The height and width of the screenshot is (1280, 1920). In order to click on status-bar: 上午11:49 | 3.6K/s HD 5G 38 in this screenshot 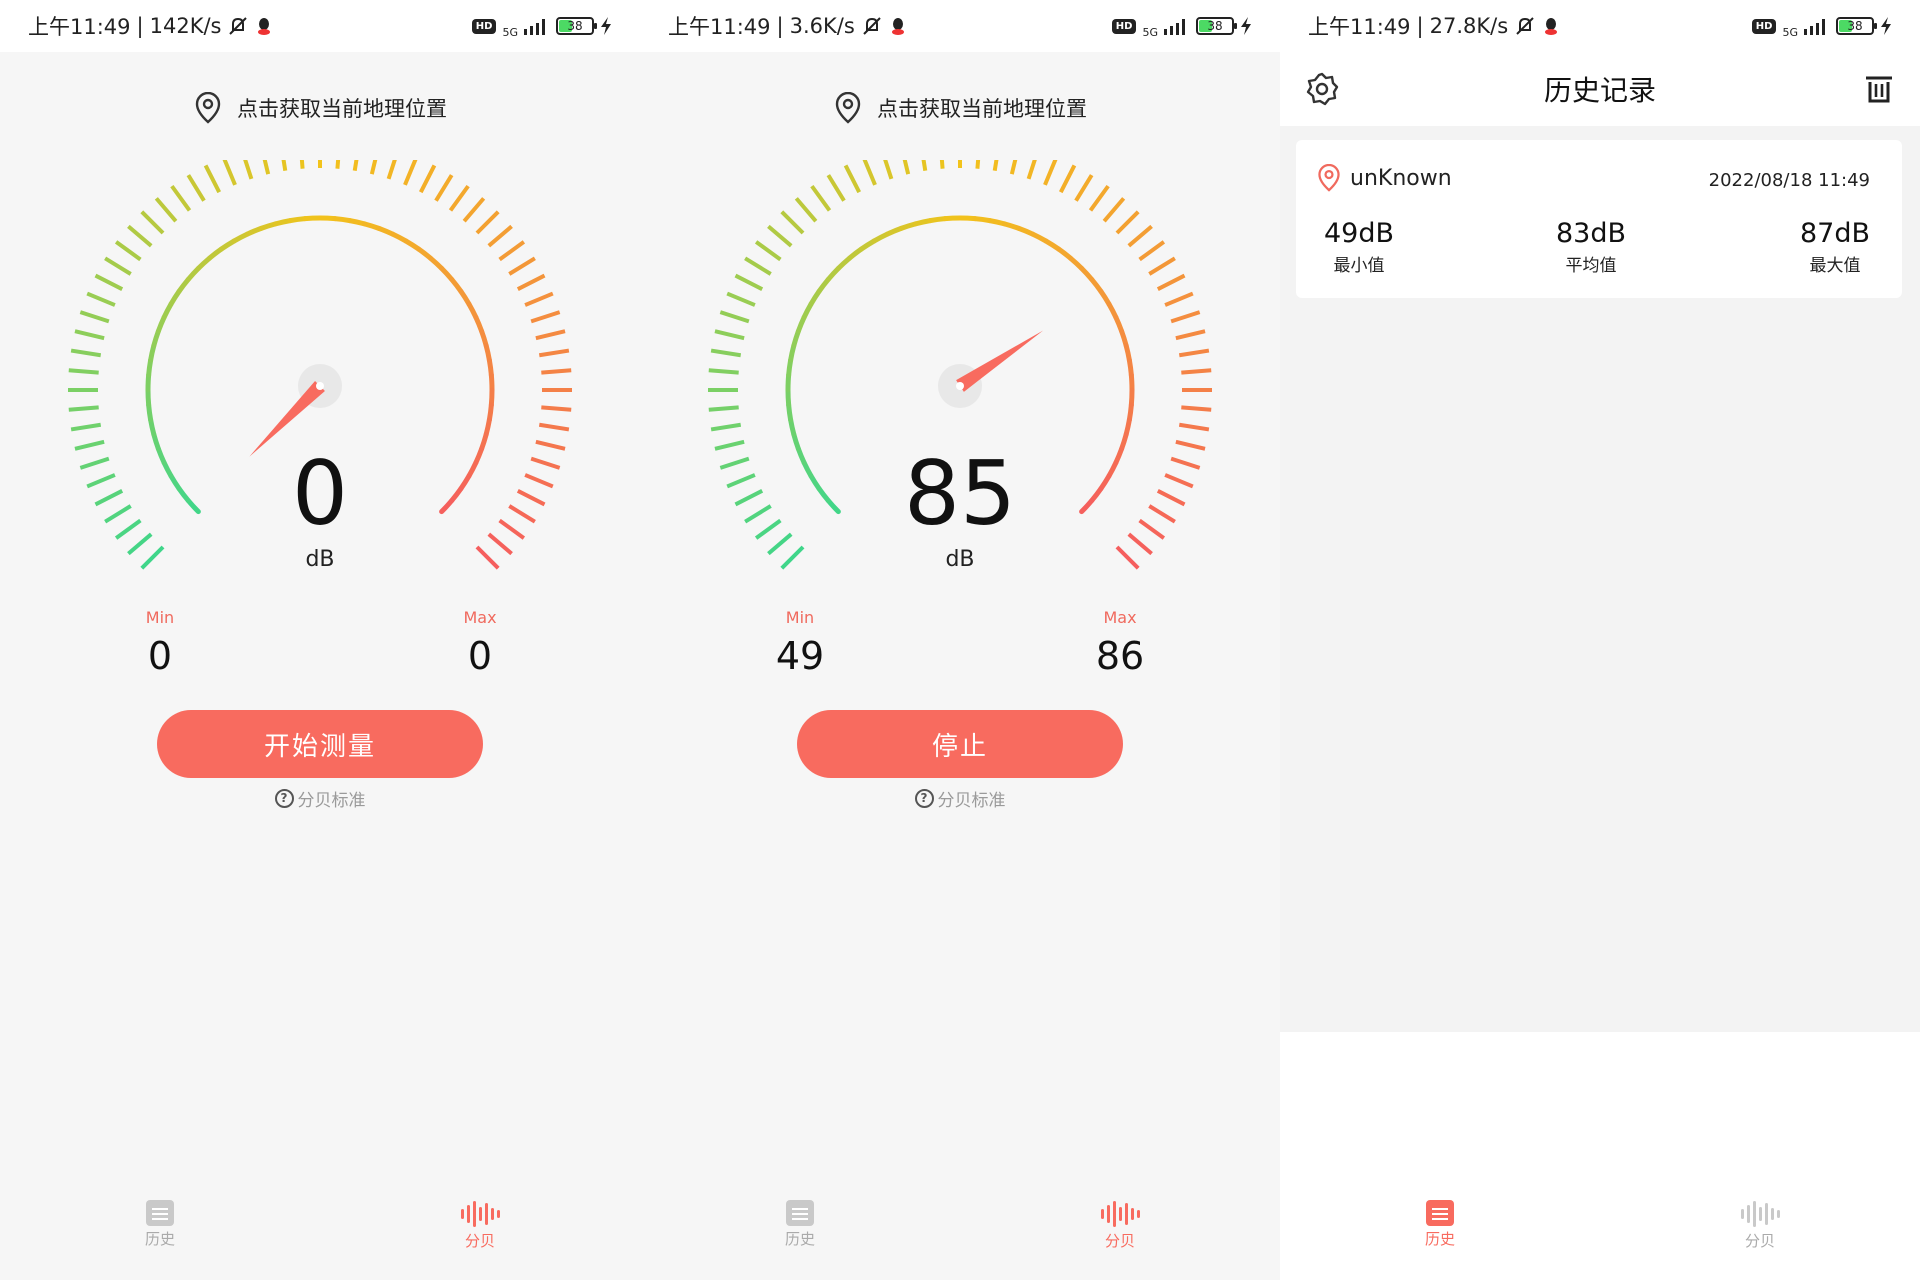, I will do `click(960, 26)`.